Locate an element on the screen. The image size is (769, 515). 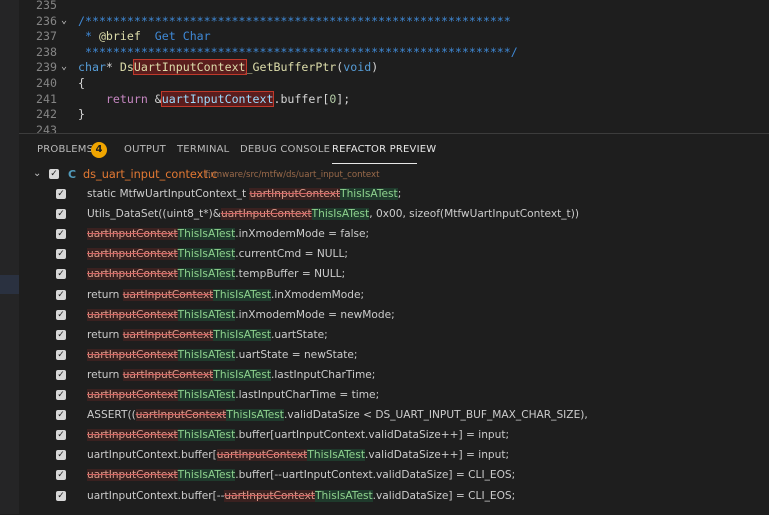
unchanged-text: .validDataSize++] = input; is located at coordinates (437, 455).